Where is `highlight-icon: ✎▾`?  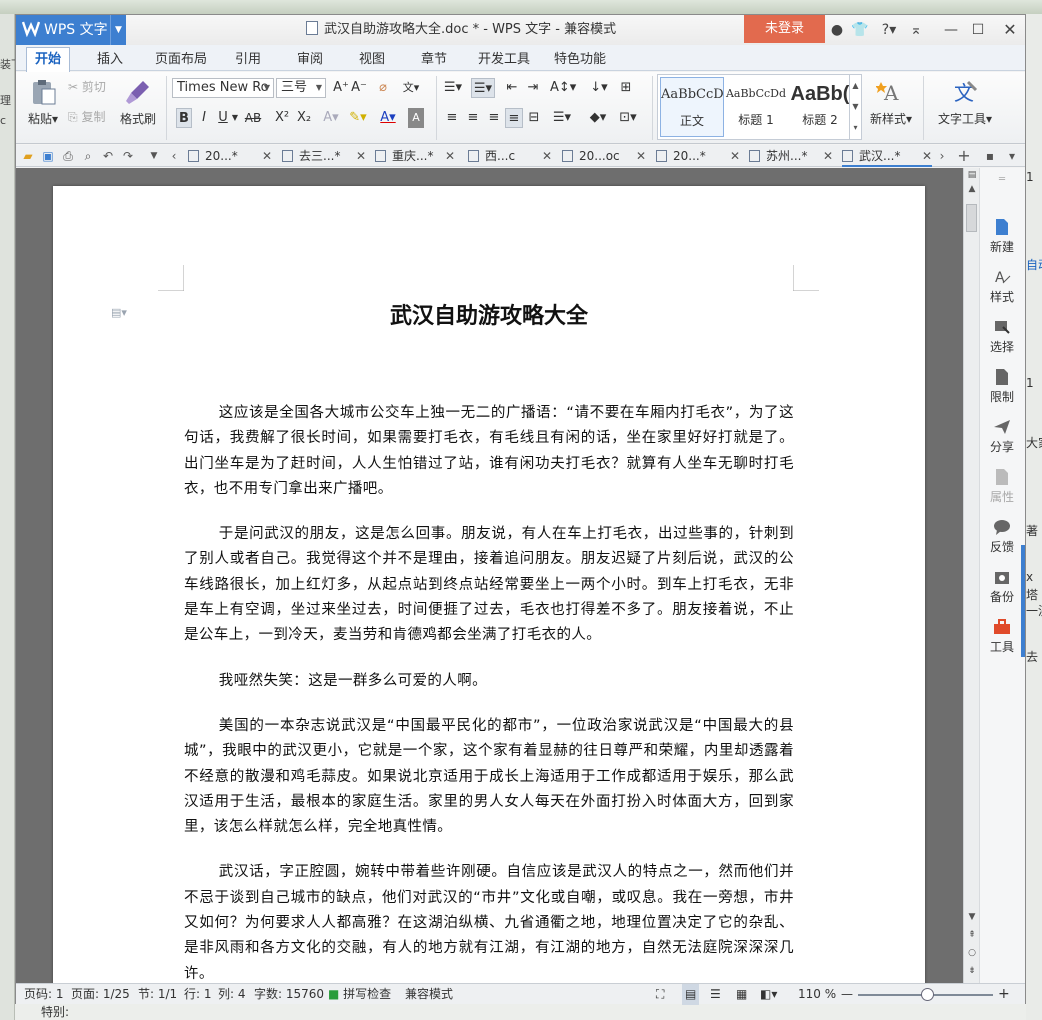
highlight-icon: ✎▾ is located at coordinates (358, 118).